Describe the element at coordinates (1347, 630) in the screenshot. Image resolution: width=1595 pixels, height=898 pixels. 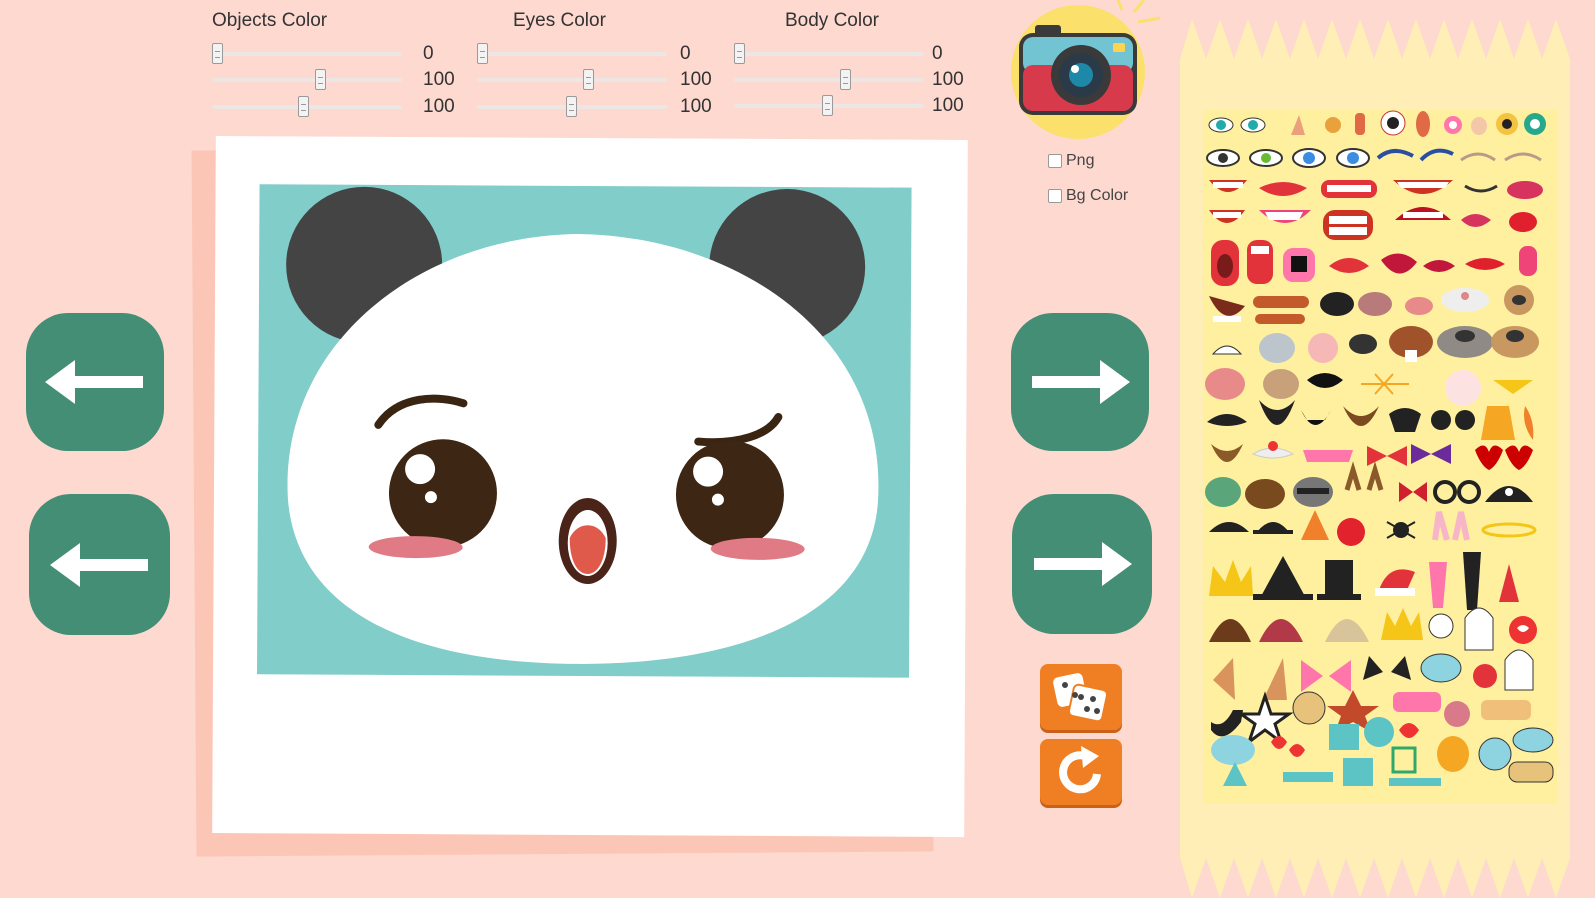
I see `hair-icon` at that location.